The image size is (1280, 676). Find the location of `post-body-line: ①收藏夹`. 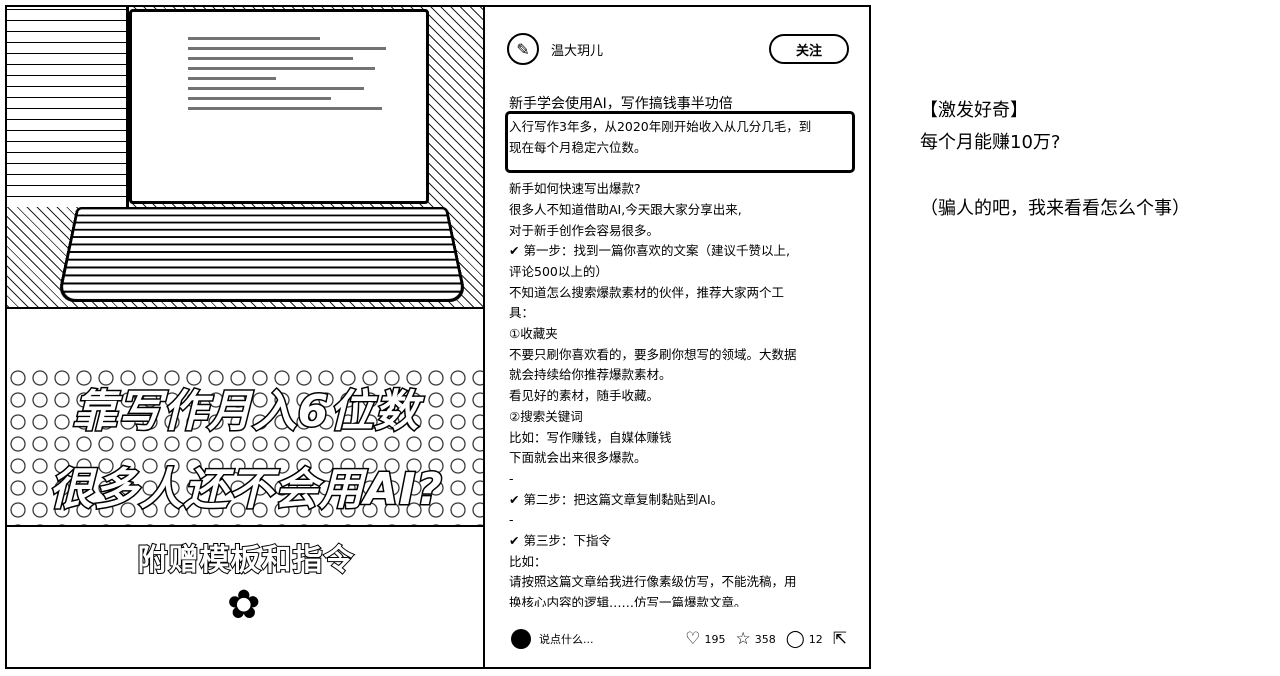

post-body-line: ①收藏夹 is located at coordinates (533, 334).